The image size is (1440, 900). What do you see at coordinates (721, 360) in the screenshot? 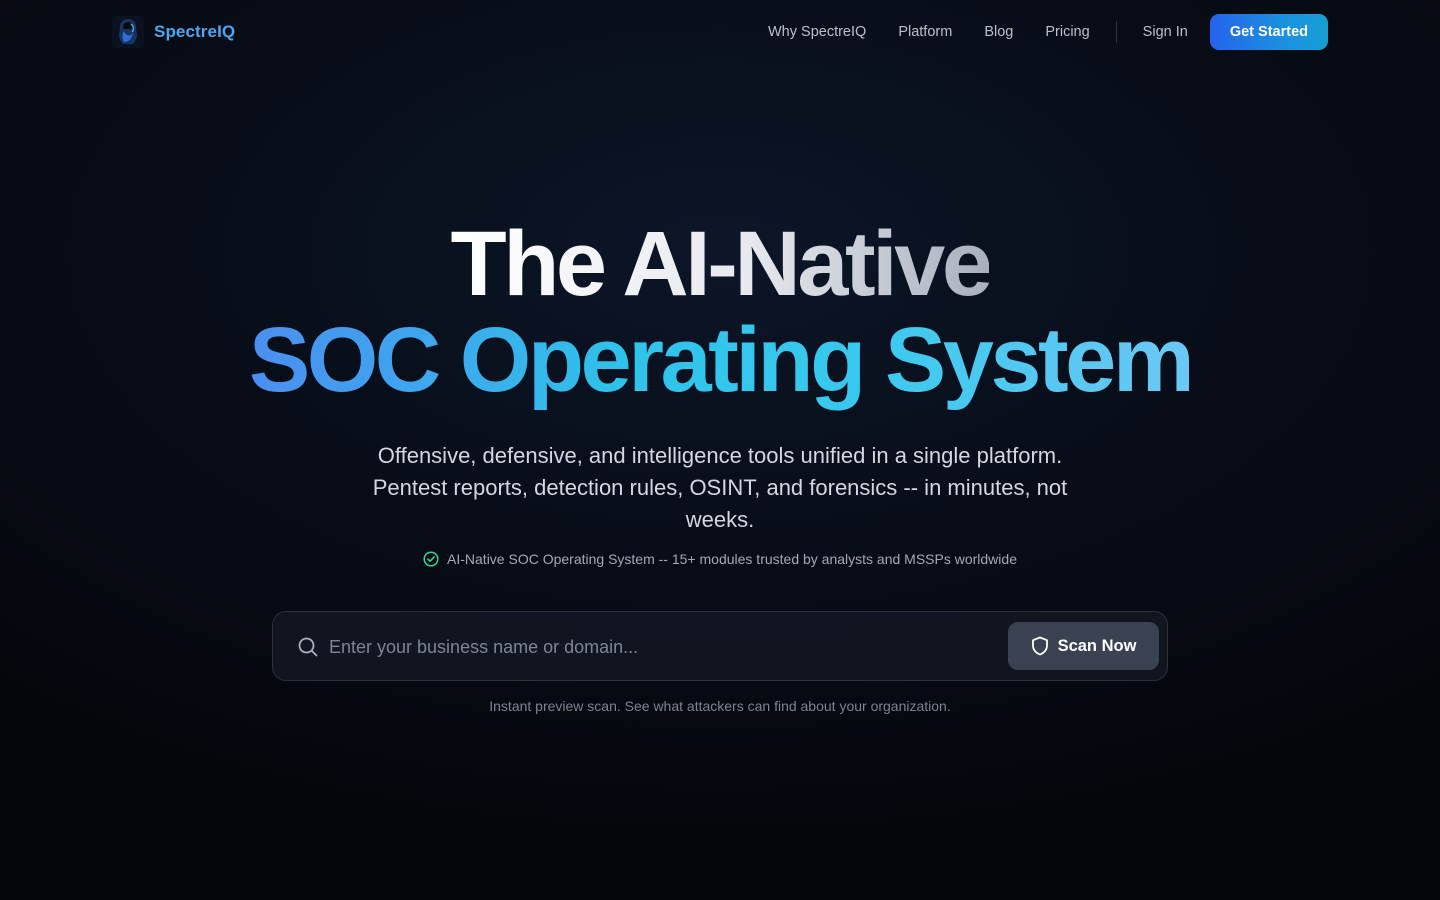
I see `hero-title-line-2: SOC Operating System` at bounding box center [721, 360].